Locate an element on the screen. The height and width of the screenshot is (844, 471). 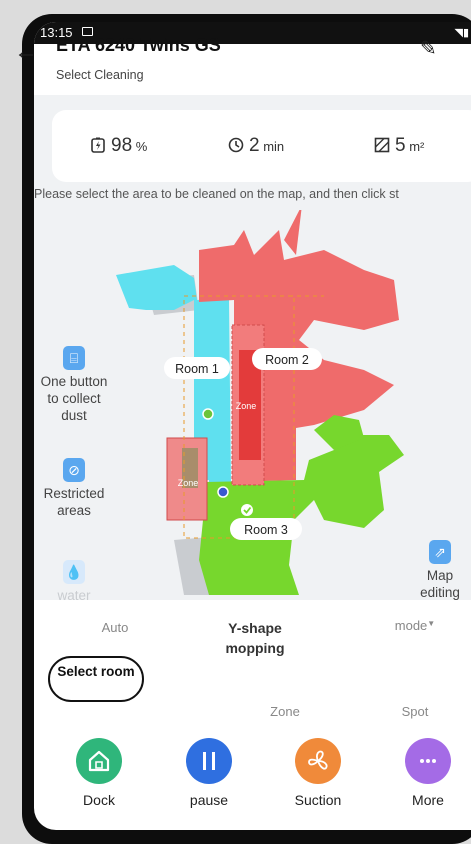
suction-button: Suction is located at coordinates (318, 773).